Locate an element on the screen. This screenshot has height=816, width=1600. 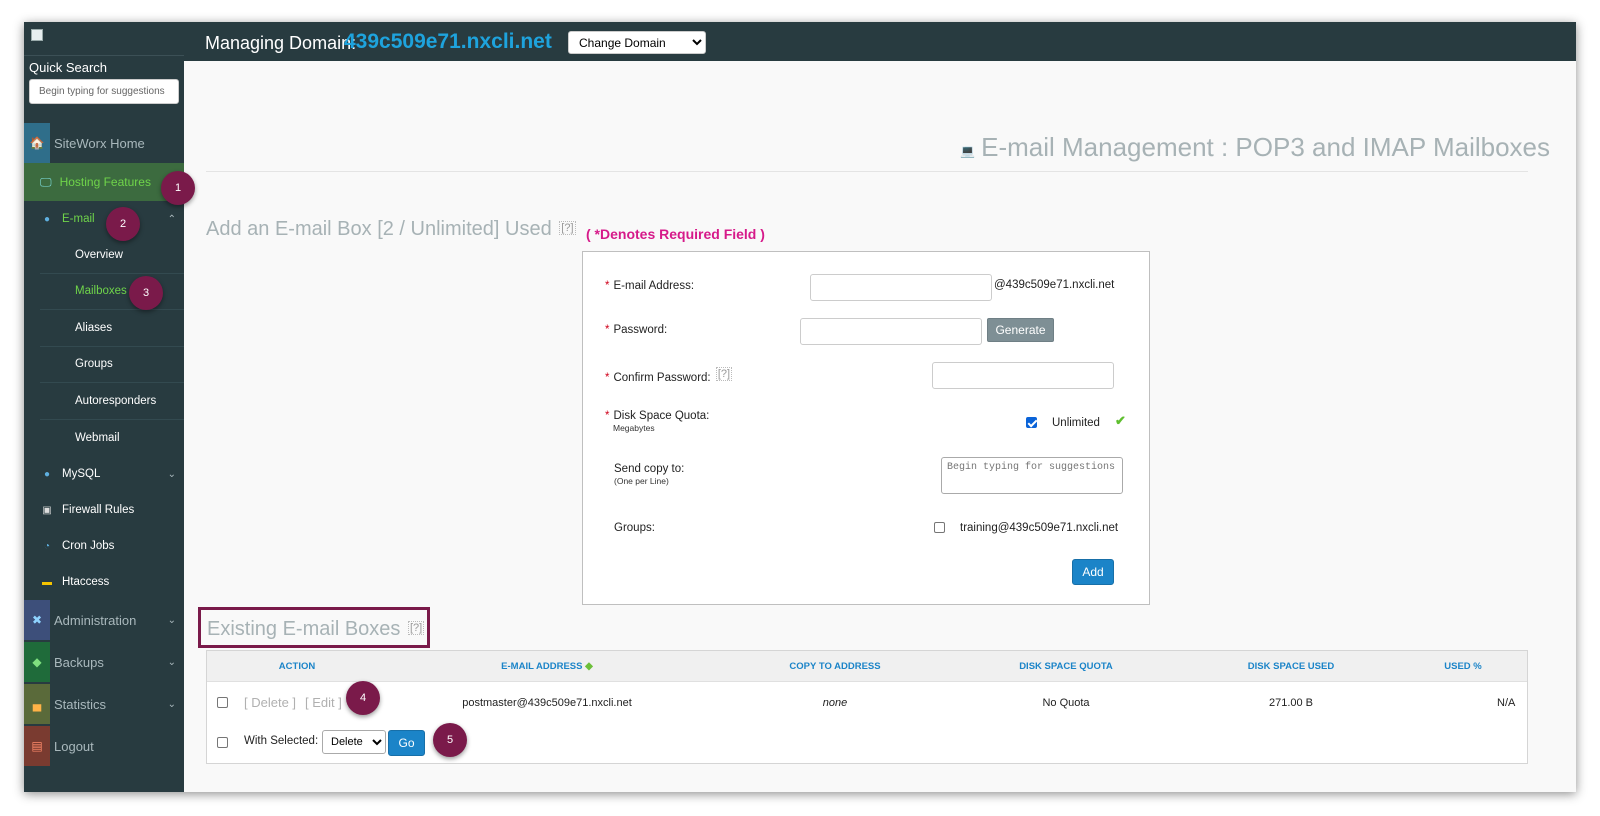
check-icon: ✔ is located at coordinates (1120, 420).